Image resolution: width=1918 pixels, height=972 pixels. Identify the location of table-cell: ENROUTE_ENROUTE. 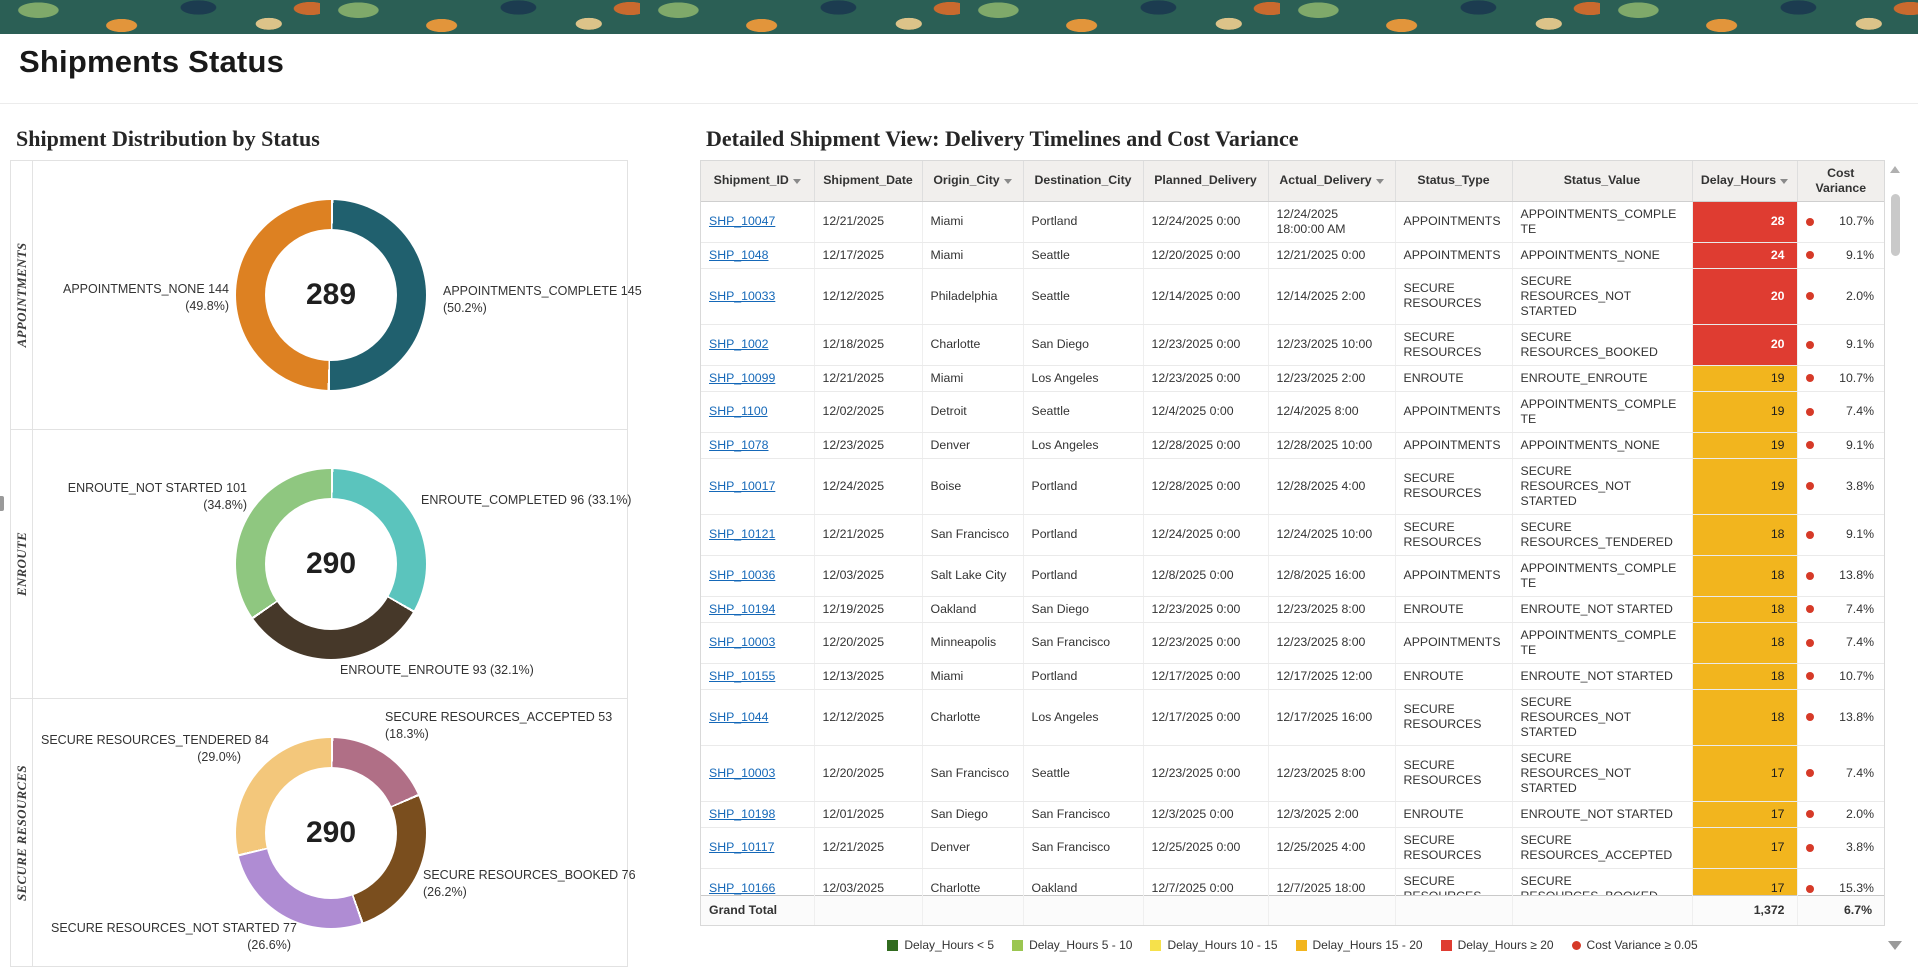
(1602, 378).